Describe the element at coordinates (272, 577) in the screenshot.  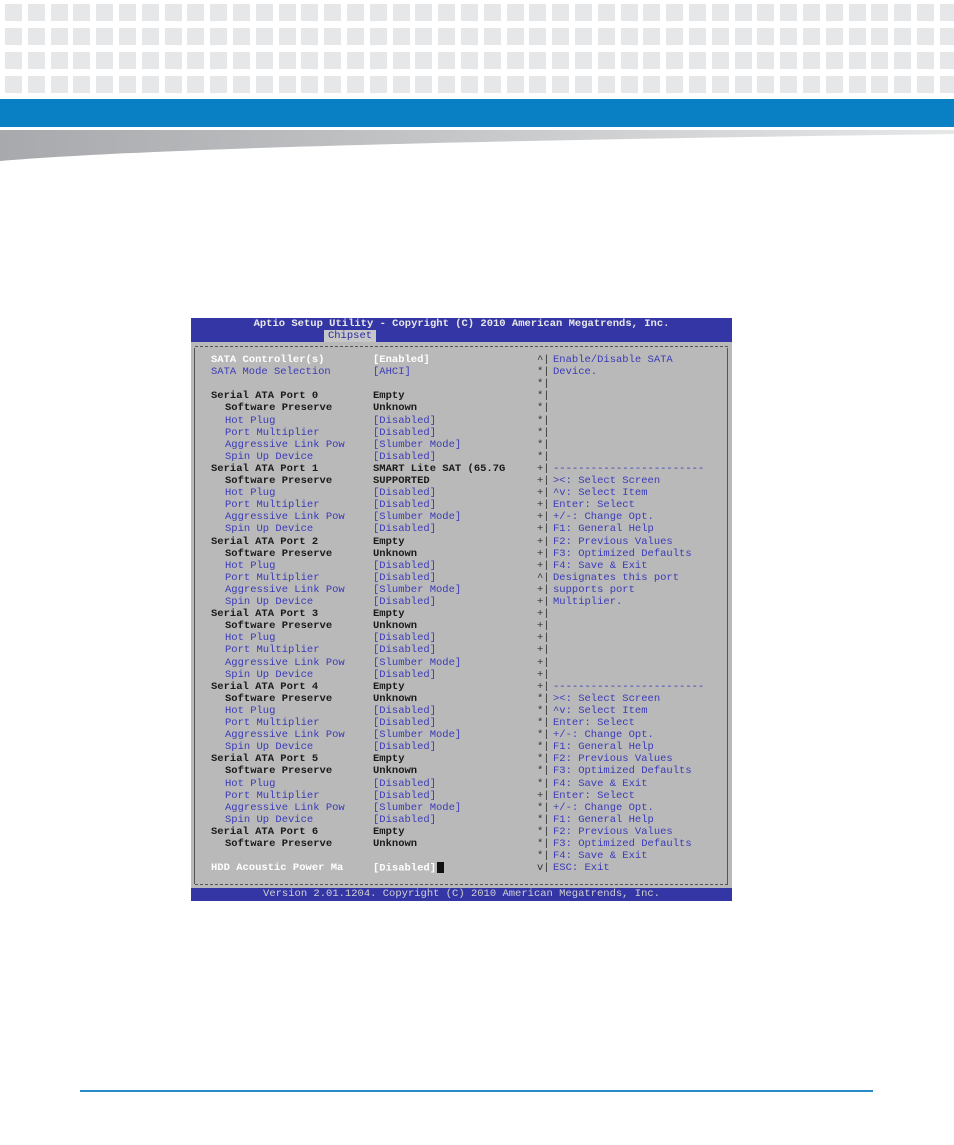
I see `setting-label: Port Multiplier` at that location.